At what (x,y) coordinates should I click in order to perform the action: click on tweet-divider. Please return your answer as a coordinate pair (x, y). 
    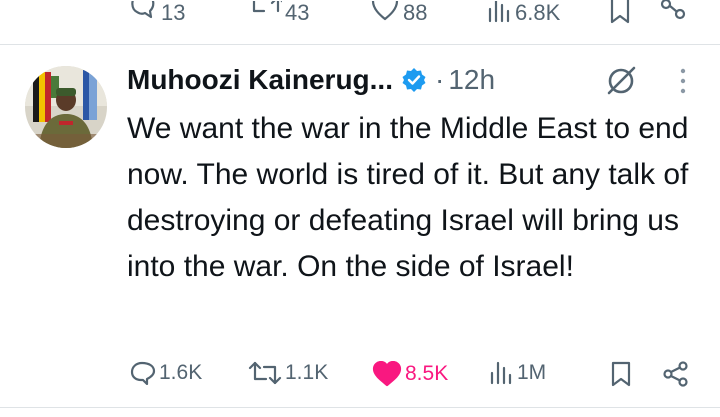
    Looking at the image, I should click on (360, 44).